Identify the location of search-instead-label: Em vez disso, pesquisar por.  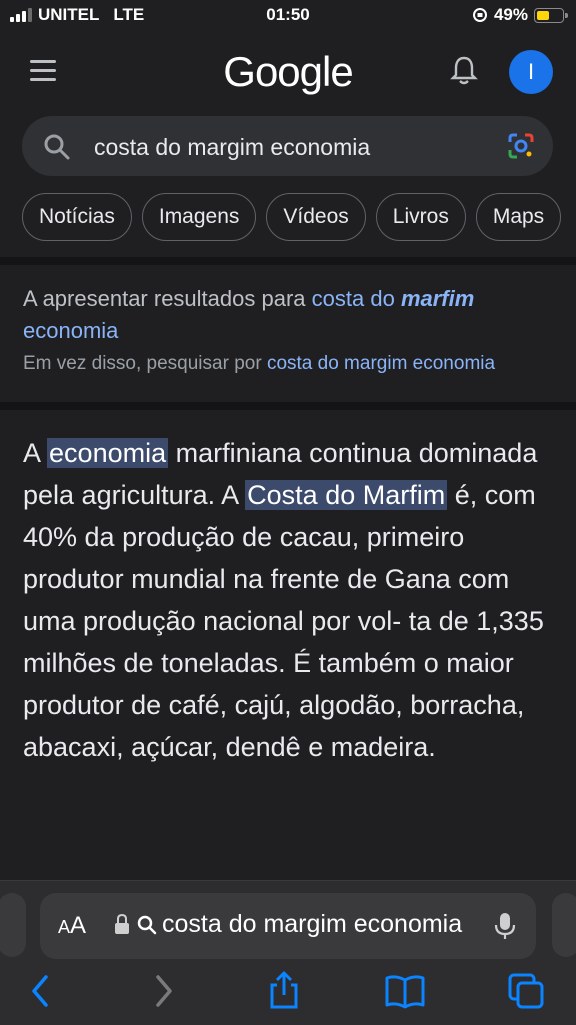
(142, 363).